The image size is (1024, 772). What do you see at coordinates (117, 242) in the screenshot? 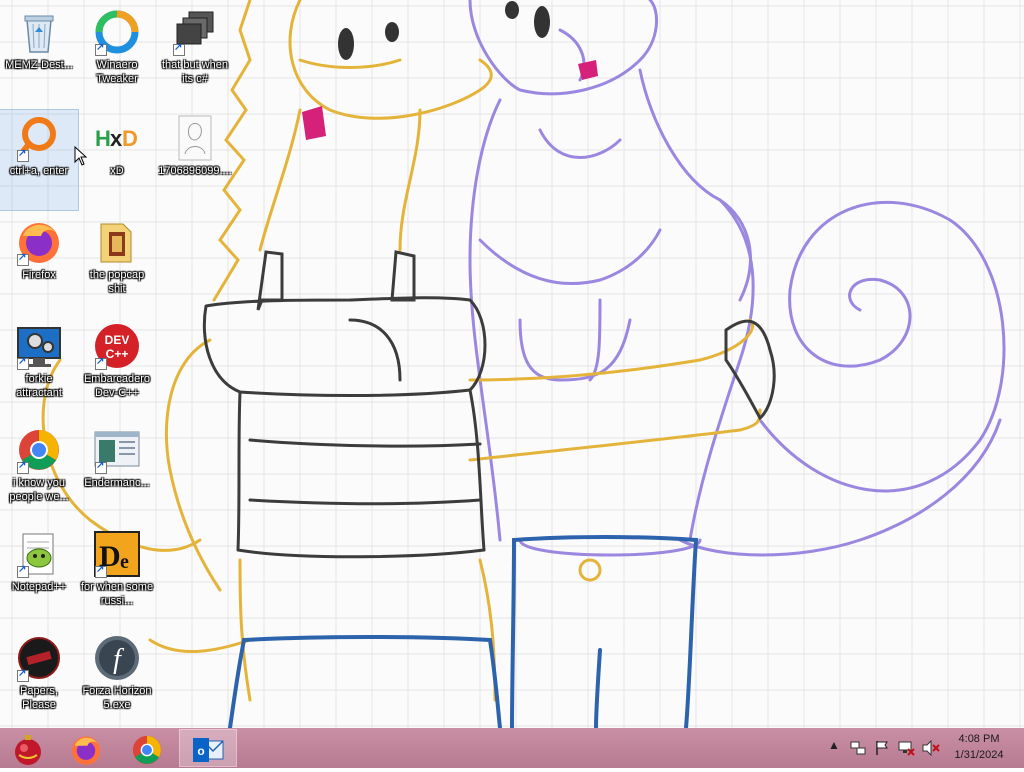
I see `folder-icon` at bounding box center [117, 242].